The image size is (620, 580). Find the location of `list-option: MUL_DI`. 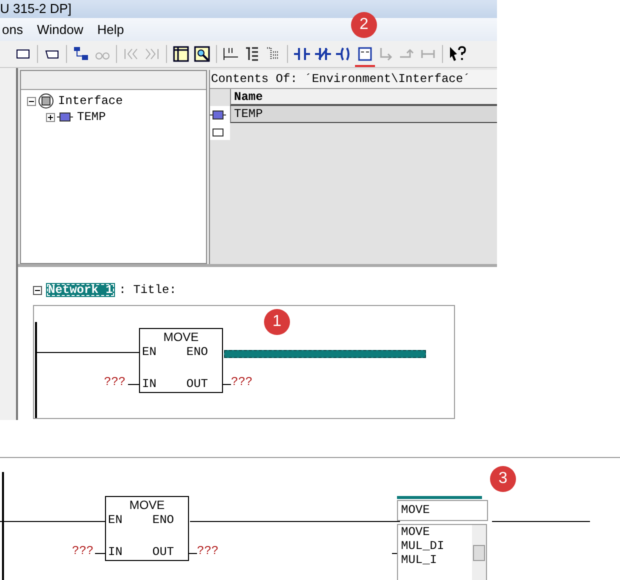

list-option: MUL_DI is located at coordinates (433, 546).